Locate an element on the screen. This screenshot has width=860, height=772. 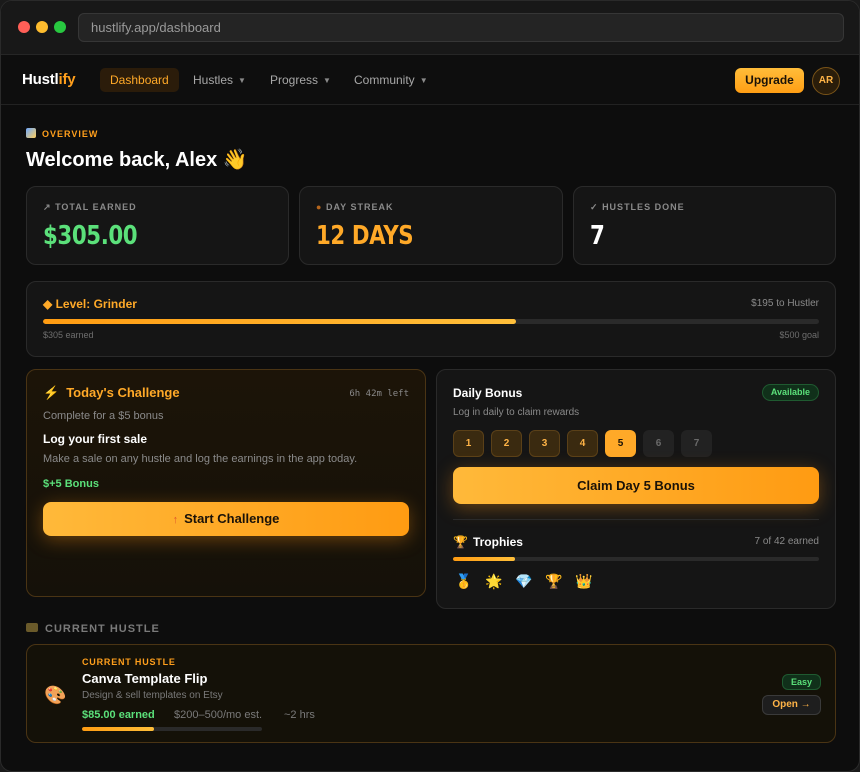
lightning-icon: ⚡ is located at coordinates (51, 392).